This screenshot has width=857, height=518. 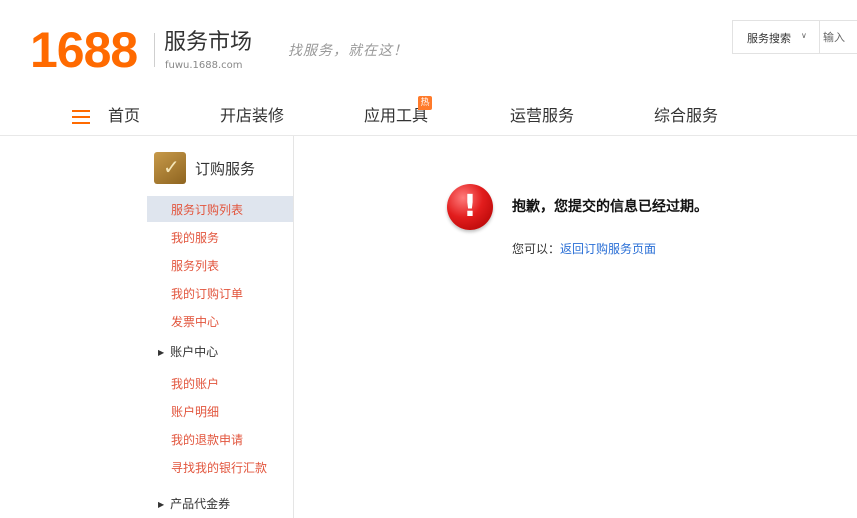 What do you see at coordinates (686, 116) in the screenshot?
I see `nav-item-general-services: 综合服务` at bounding box center [686, 116].